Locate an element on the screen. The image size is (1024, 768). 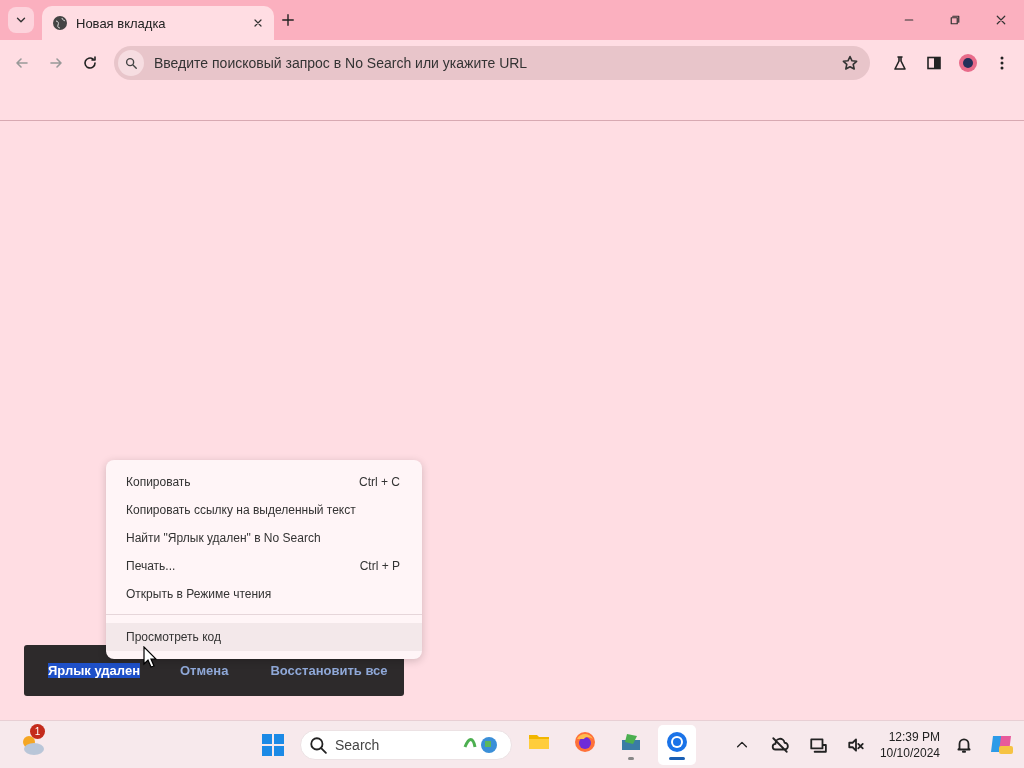
restore-icon is located at coordinates (955, 20).